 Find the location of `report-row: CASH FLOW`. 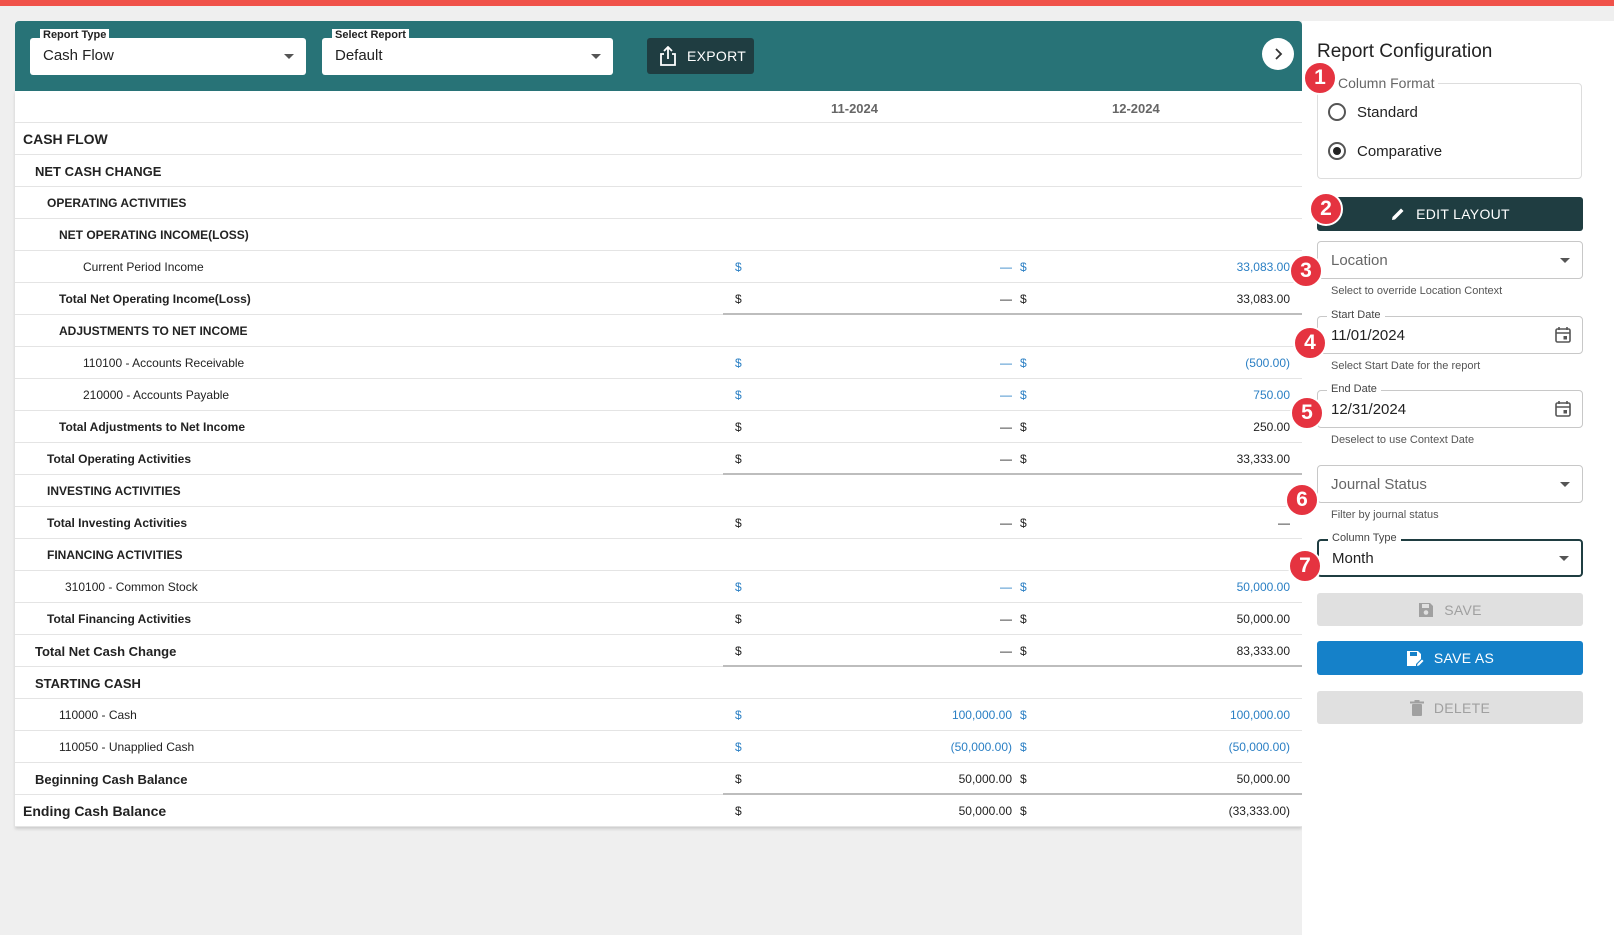

report-row: CASH FLOW is located at coordinates (658, 139).